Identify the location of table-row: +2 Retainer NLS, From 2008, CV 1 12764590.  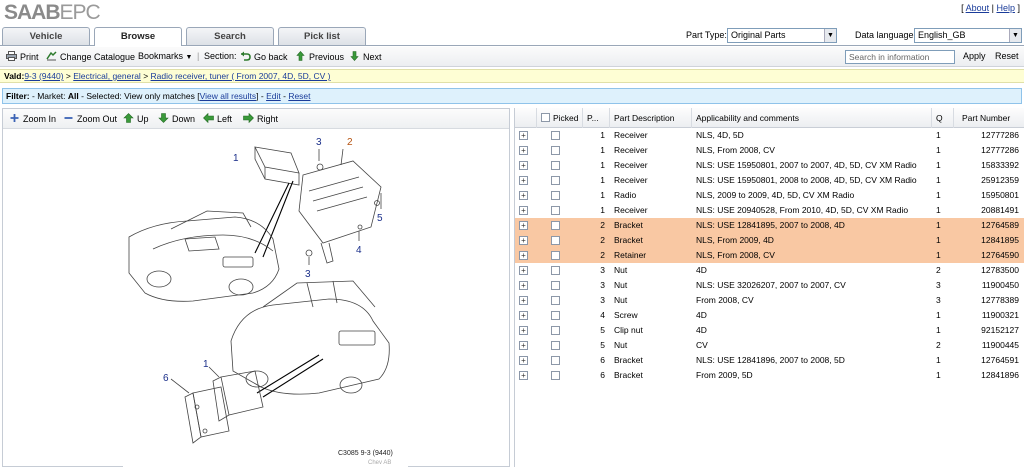
(769, 255).